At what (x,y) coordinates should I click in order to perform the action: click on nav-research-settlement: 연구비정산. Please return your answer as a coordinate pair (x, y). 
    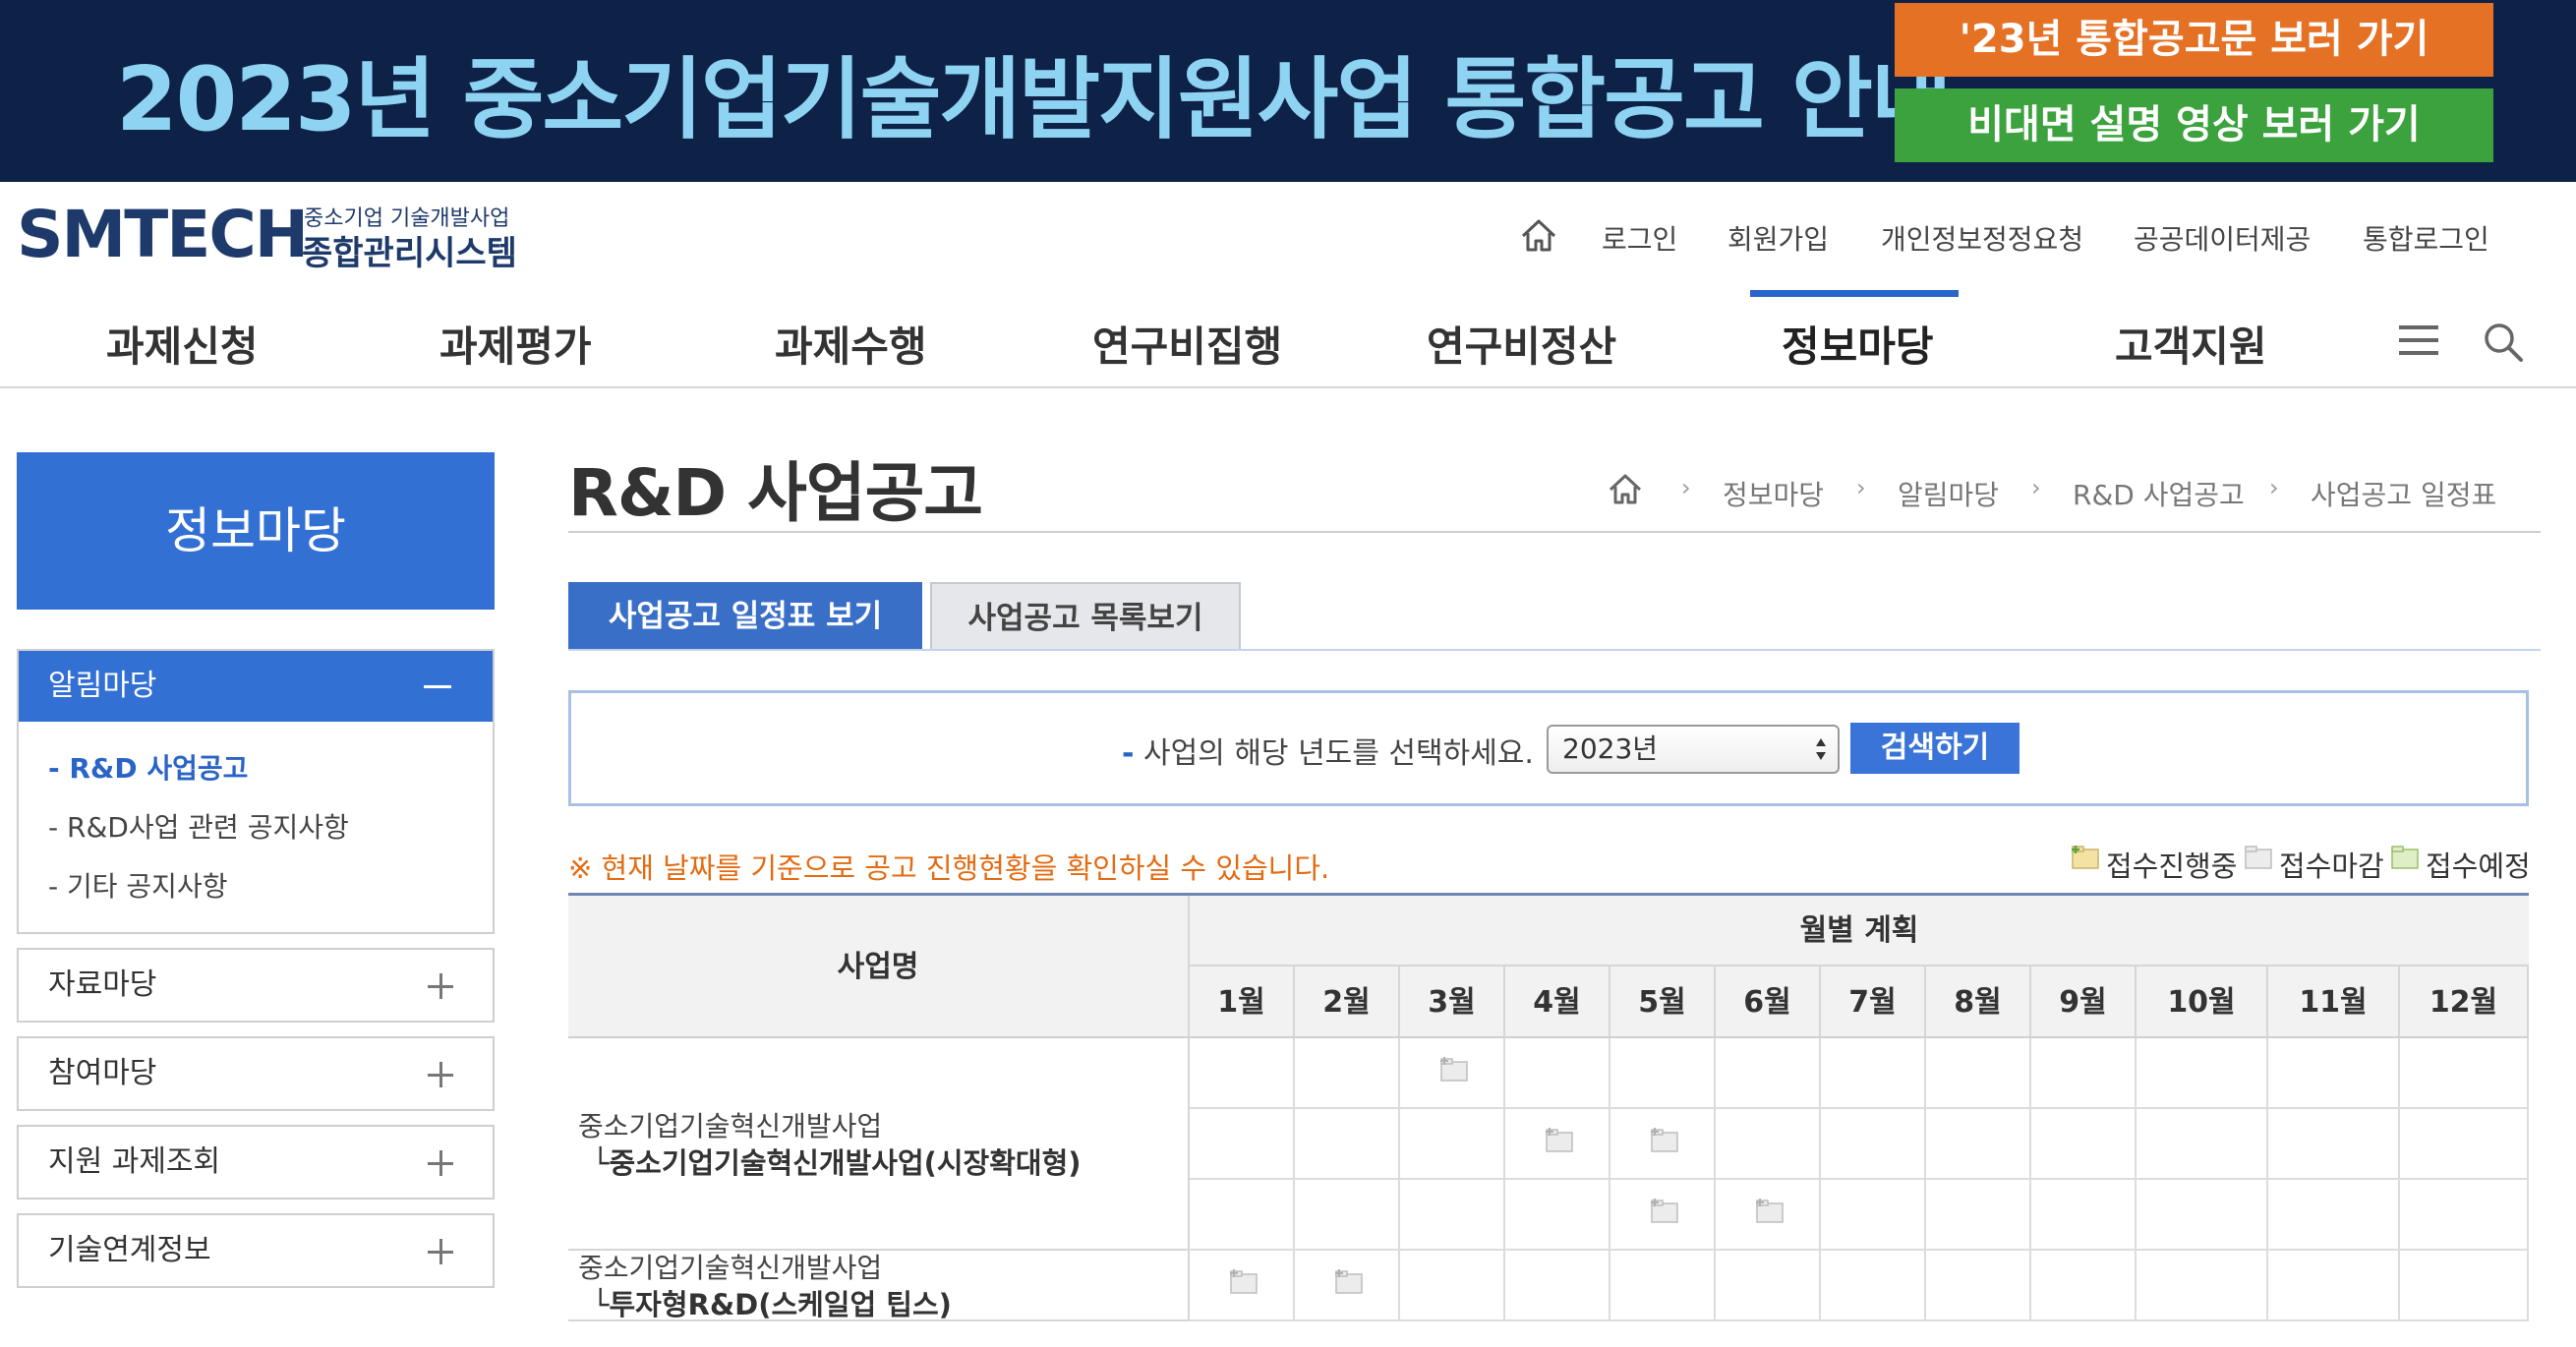
    Looking at the image, I should click on (1521, 344).